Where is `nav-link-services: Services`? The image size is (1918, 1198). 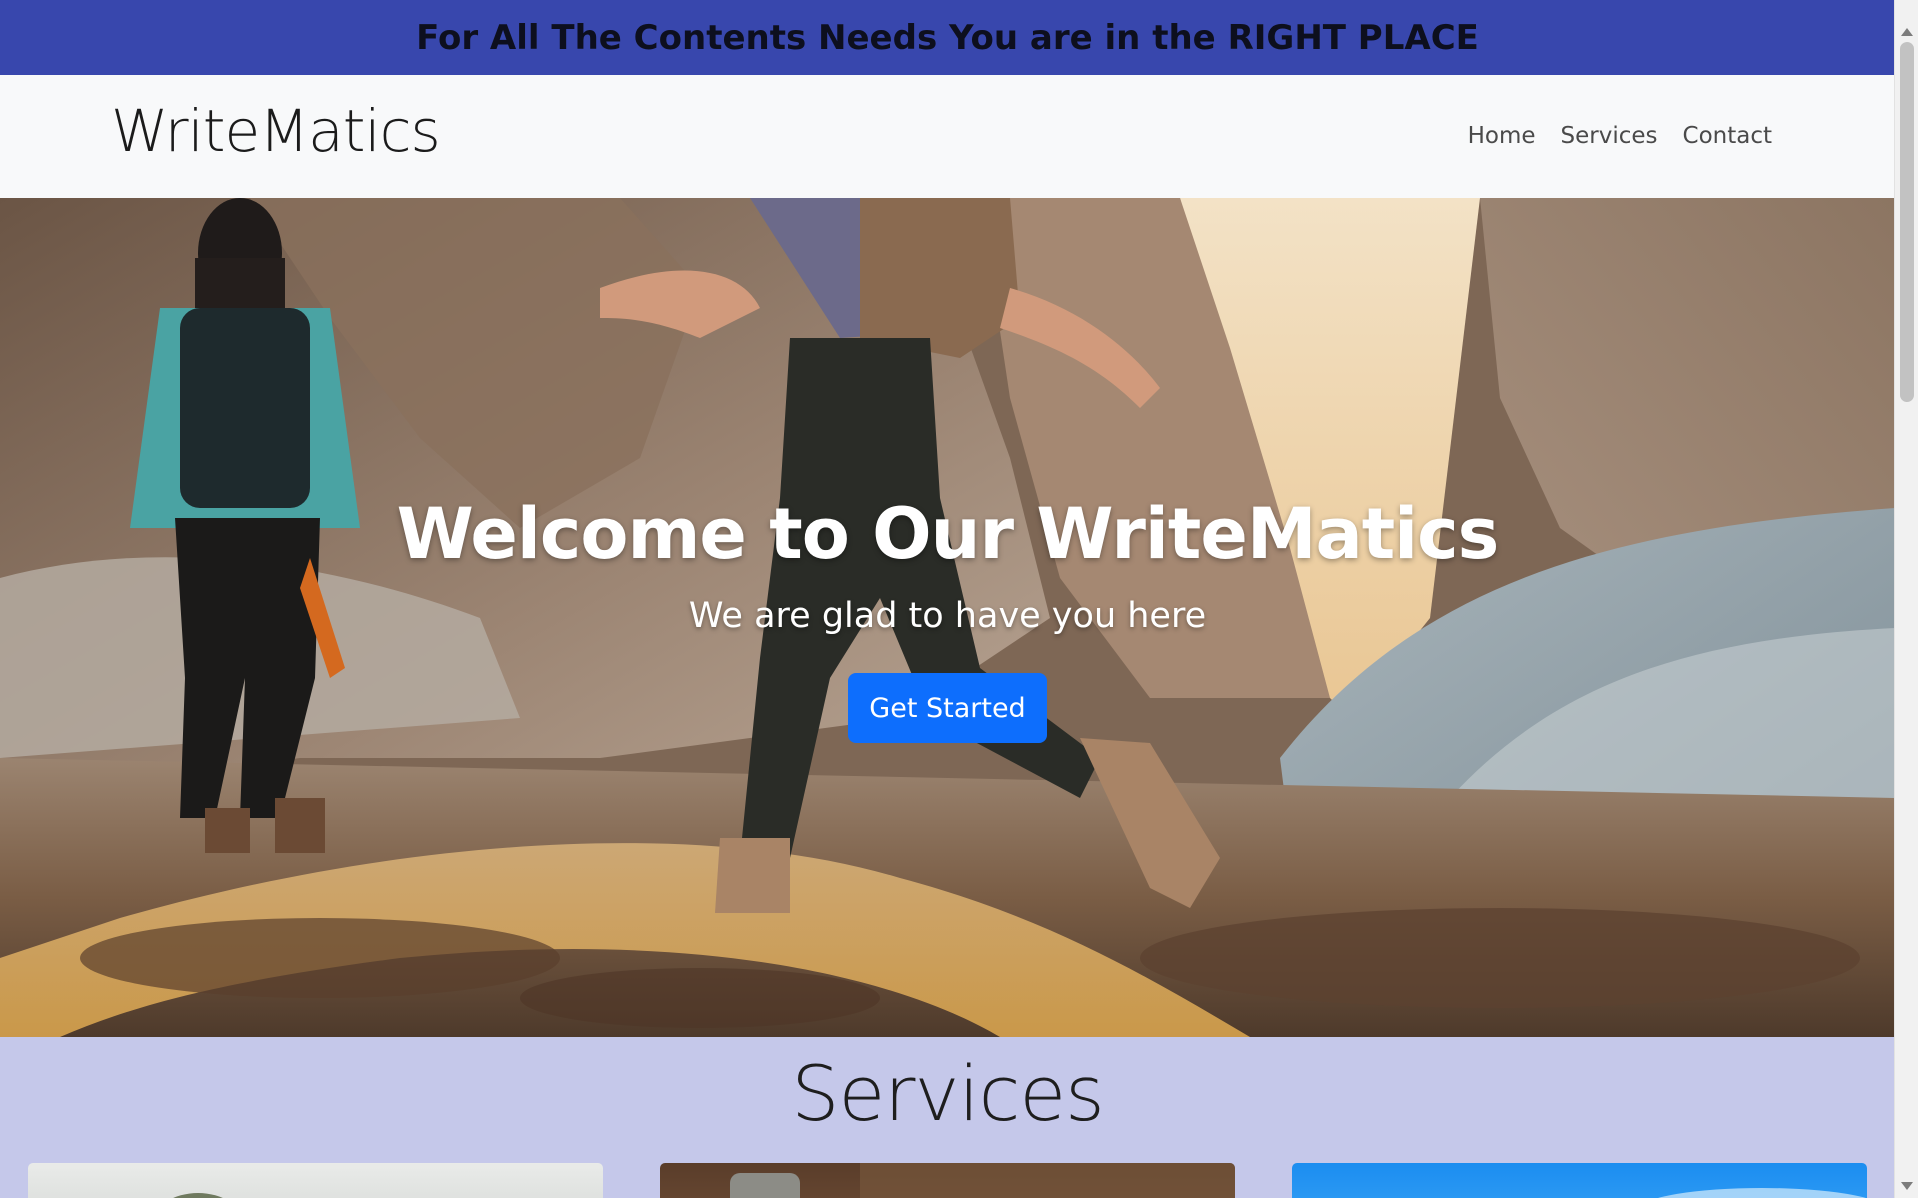
nav-link-services: Services is located at coordinates (1609, 136).